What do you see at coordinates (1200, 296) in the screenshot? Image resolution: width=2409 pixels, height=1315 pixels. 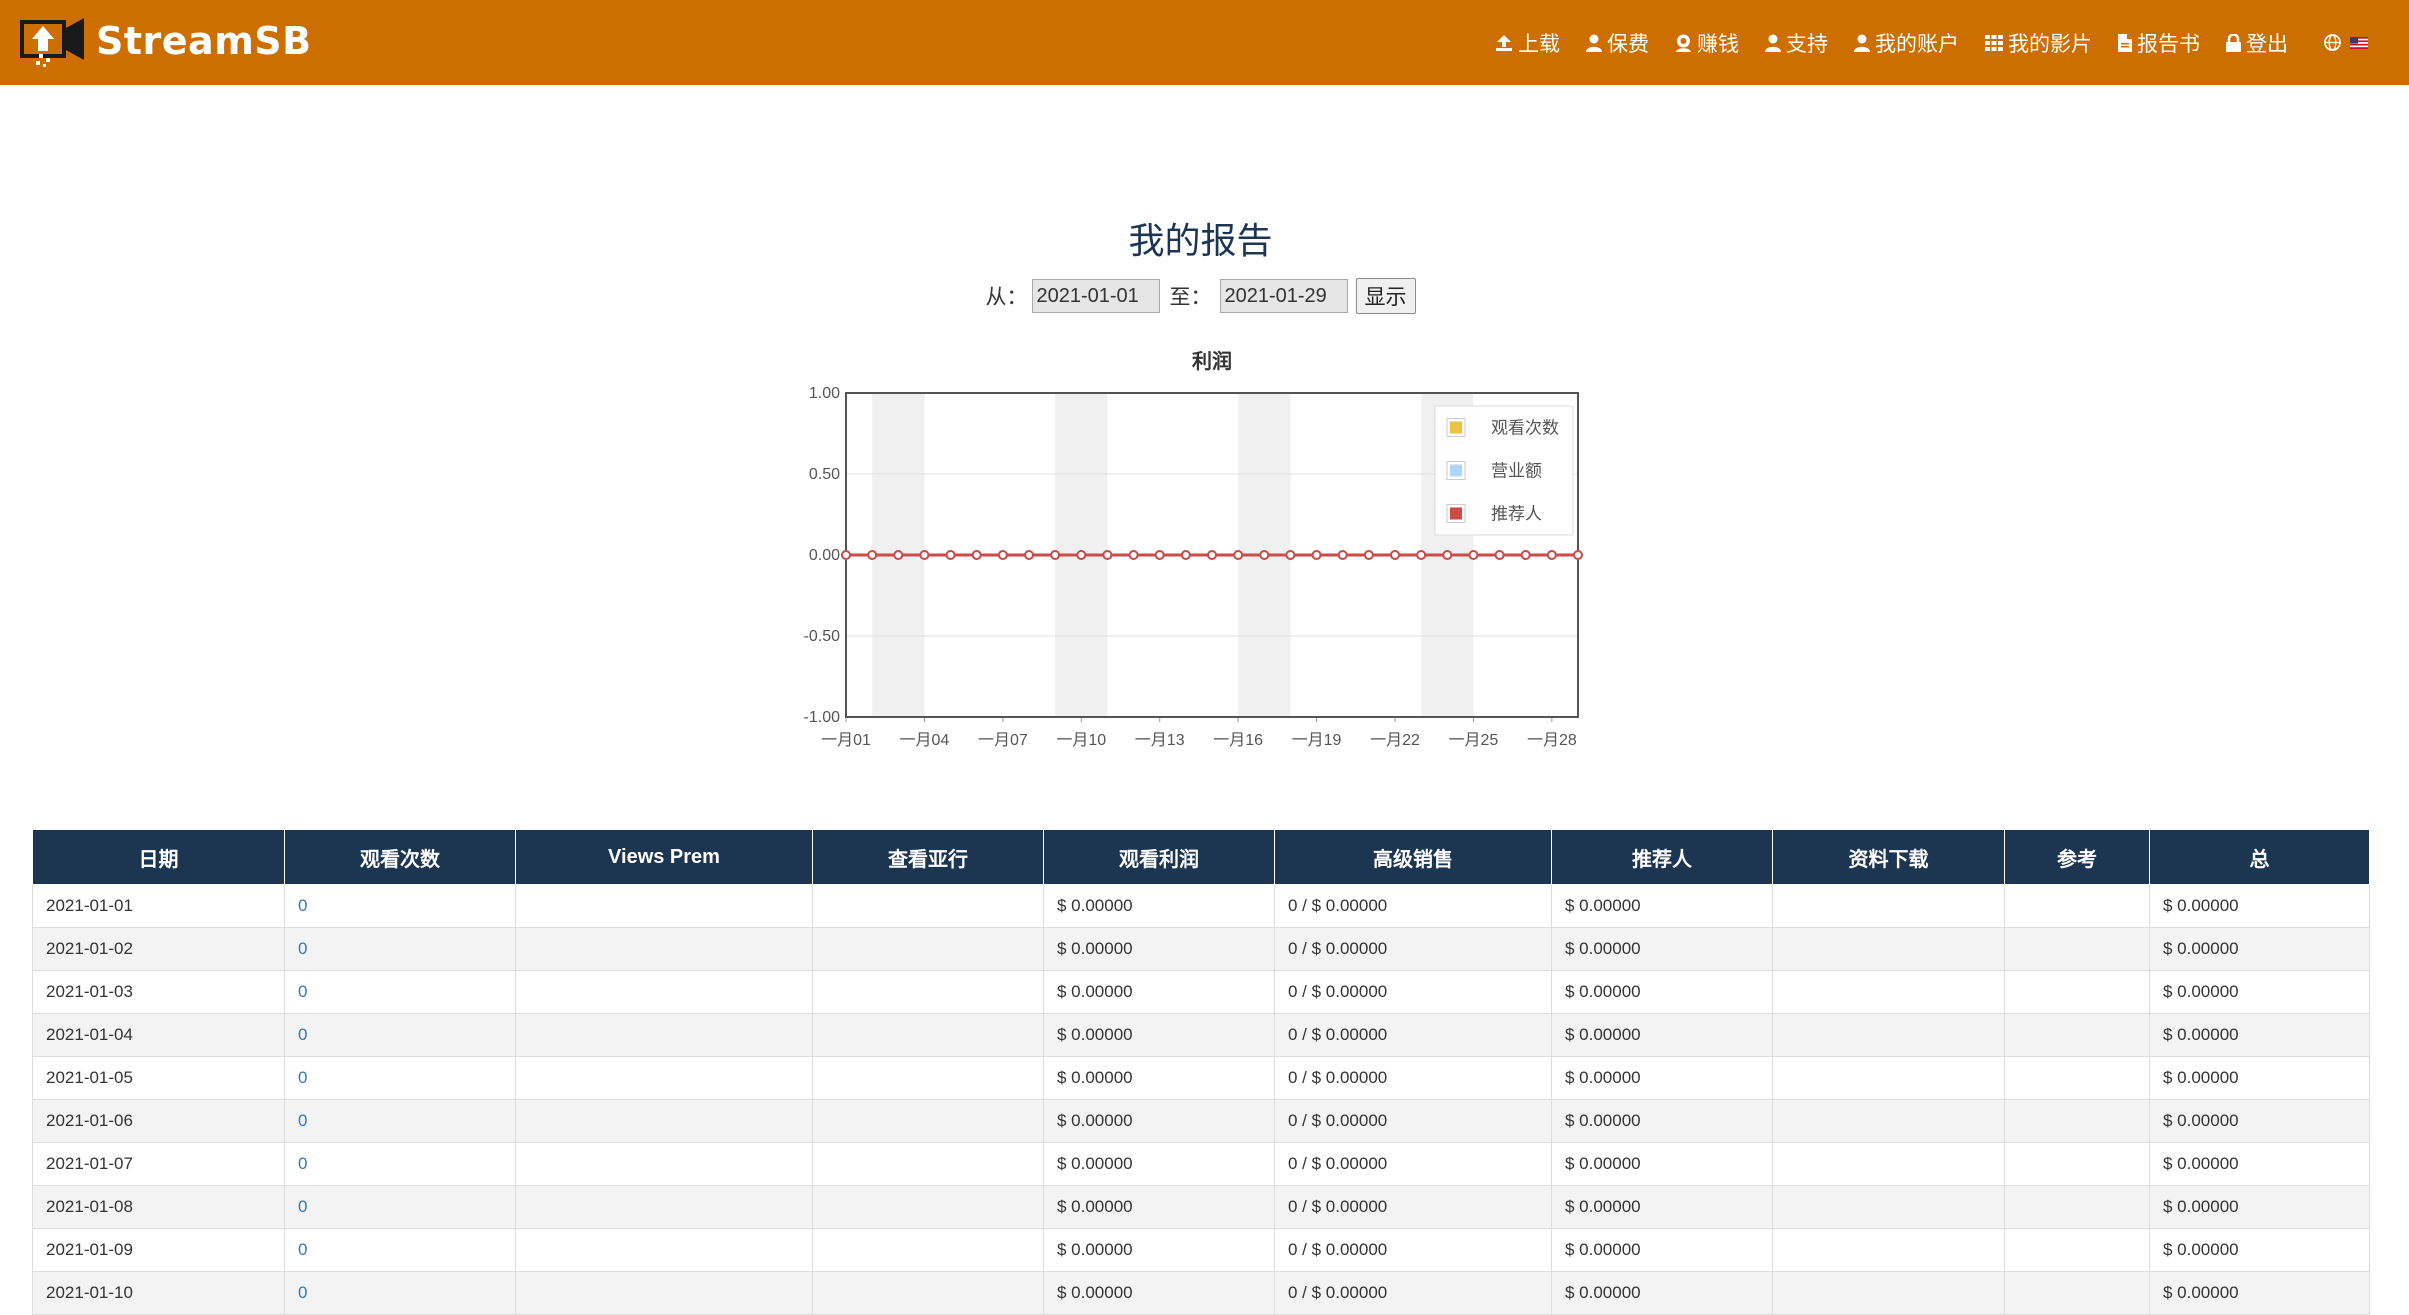 I see `date-range-form: 从： 至： 显示` at bounding box center [1200, 296].